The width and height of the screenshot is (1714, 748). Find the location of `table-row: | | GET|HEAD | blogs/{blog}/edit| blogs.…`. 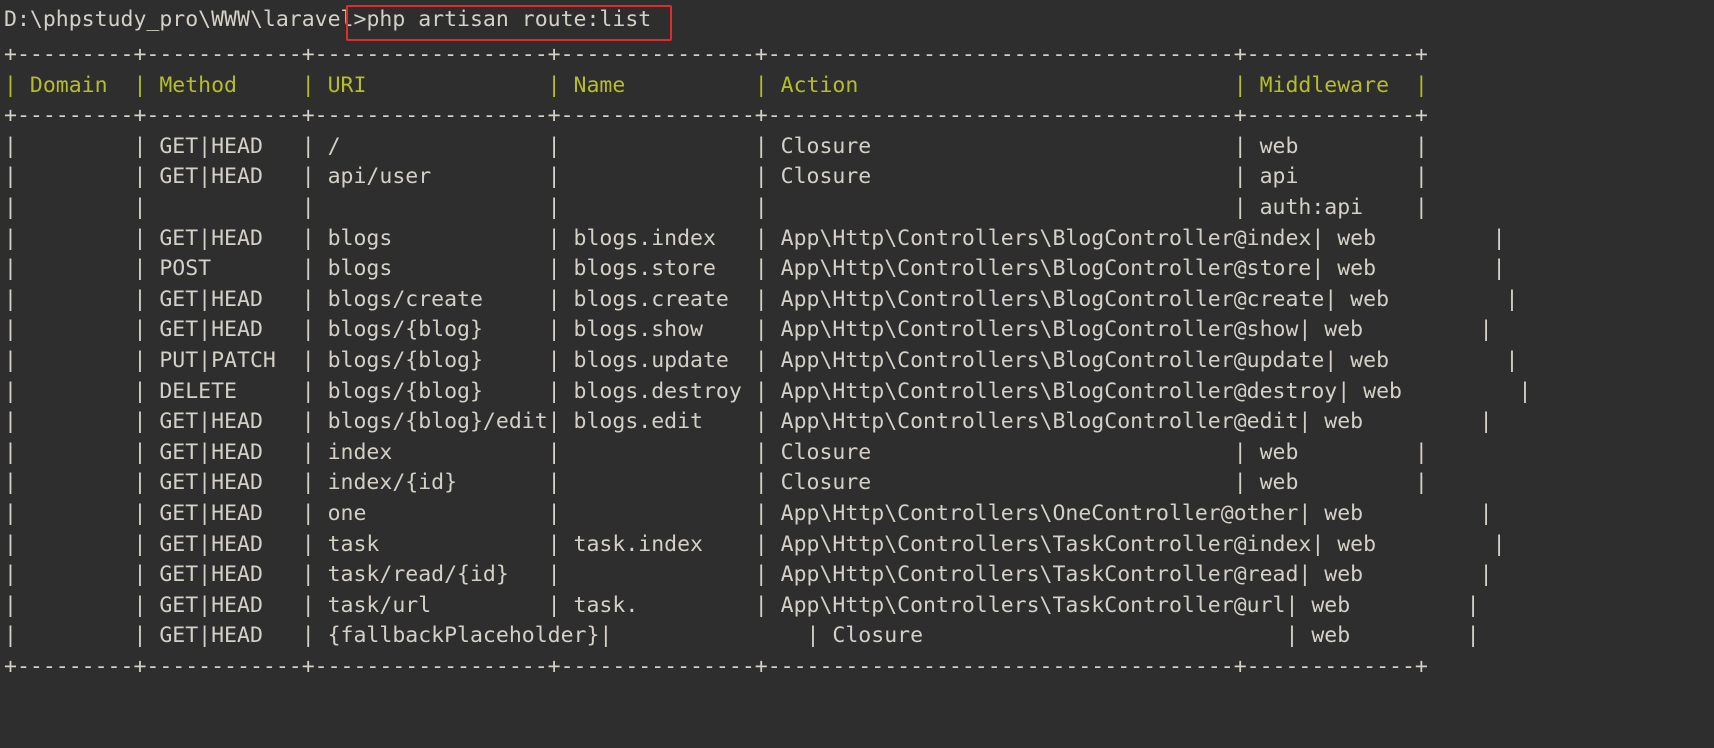

table-row: | | GET|HEAD | blogs/{blog}/edit| blogs.… is located at coordinates (748, 422).